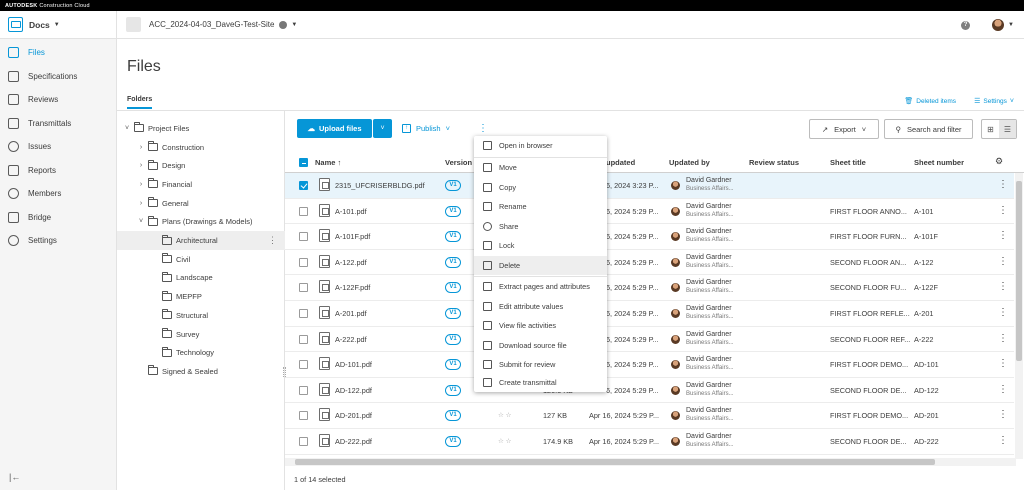 The image size is (1024, 490). Describe the element at coordinates (58, 24) in the screenshot. I see `module-switcher: Docs ▼` at that location.